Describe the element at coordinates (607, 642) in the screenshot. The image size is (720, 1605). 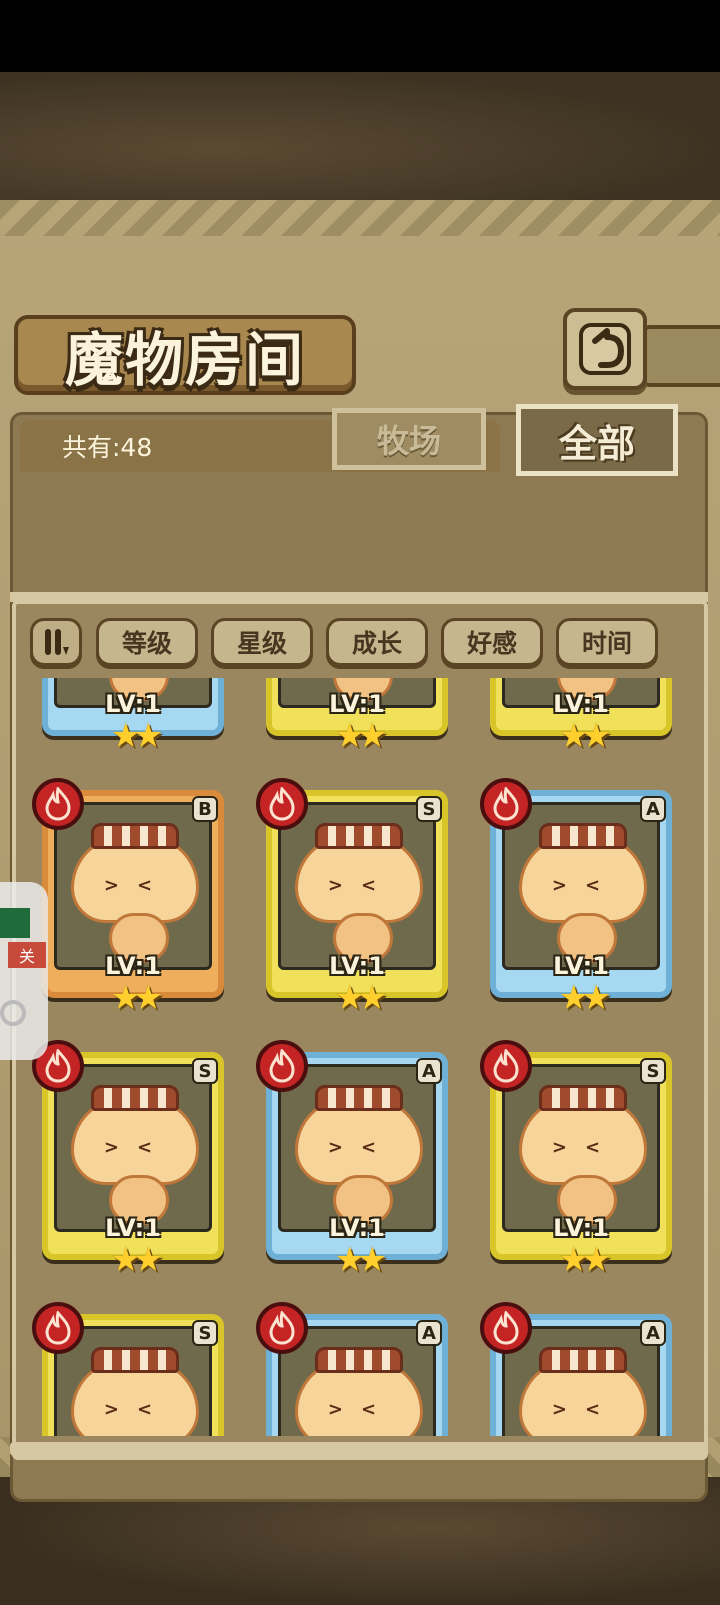
I see `sort-time-button: 时间` at that location.